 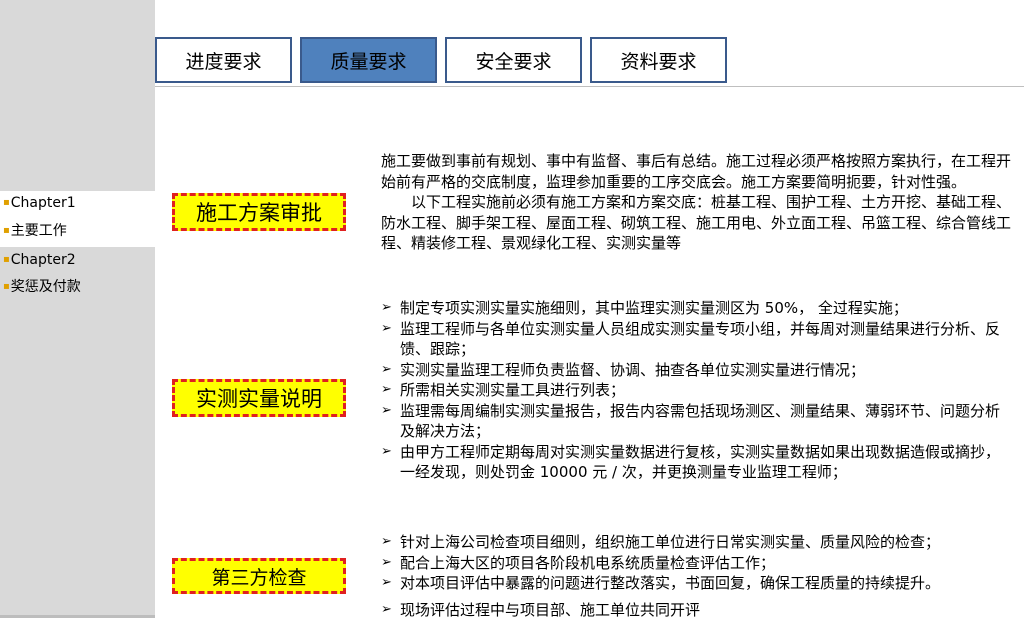 What do you see at coordinates (578, 562) in the screenshot?
I see `list-item: ➢ 配合上海大区的项目各阶段机电系统质量检查评估工作；` at bounding box center [578, 562].